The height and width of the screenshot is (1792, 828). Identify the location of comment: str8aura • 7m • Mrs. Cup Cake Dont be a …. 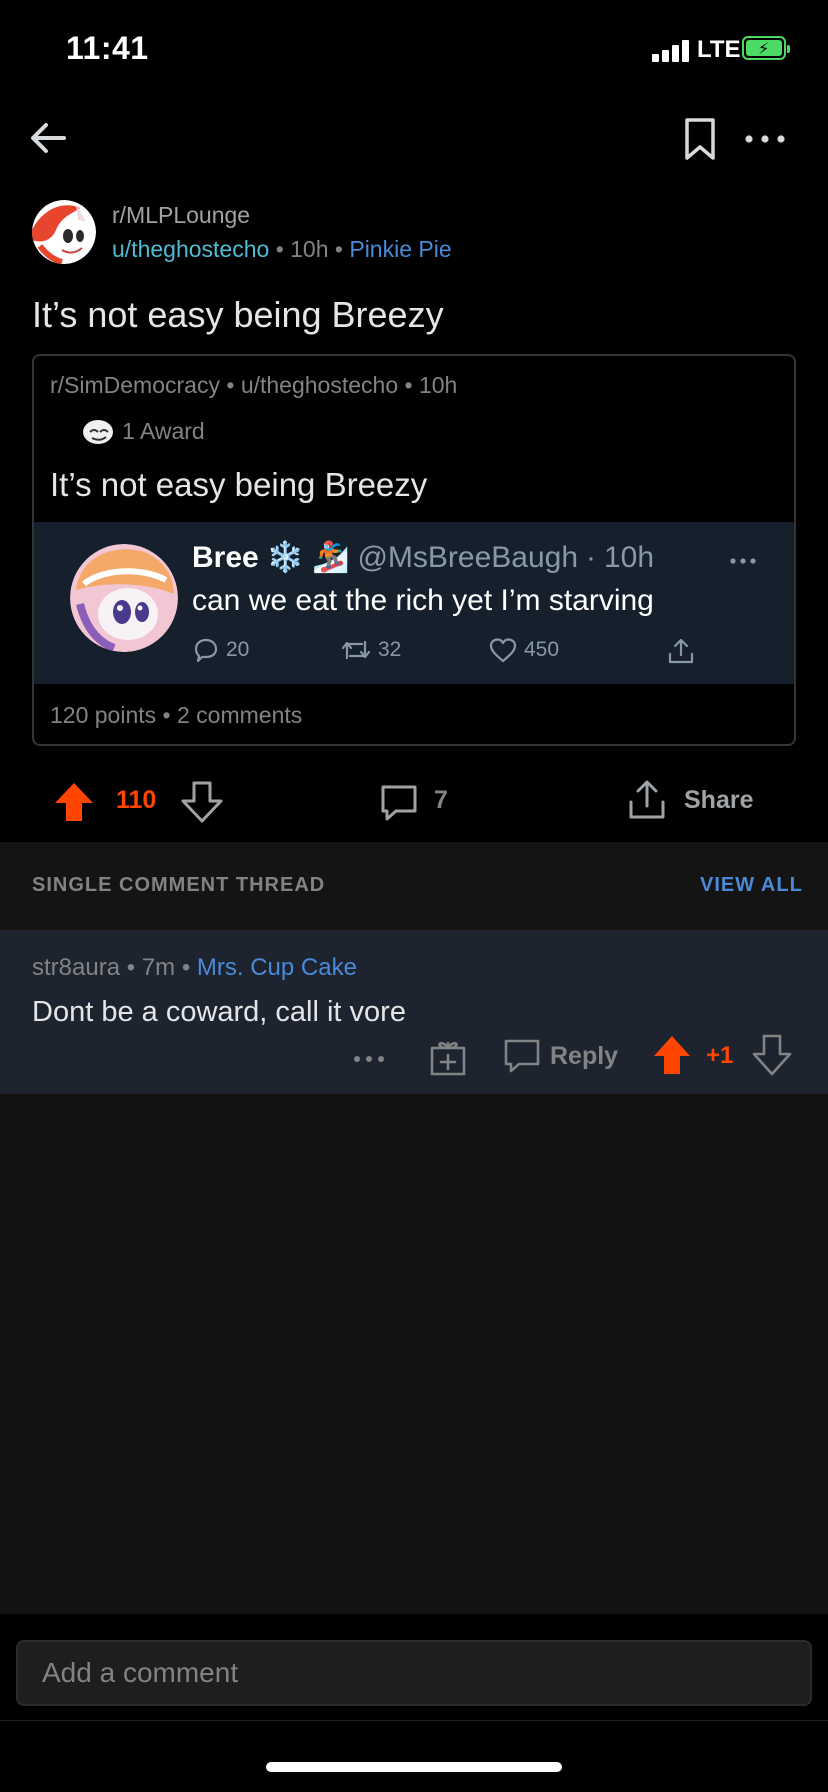
(414, 1012).